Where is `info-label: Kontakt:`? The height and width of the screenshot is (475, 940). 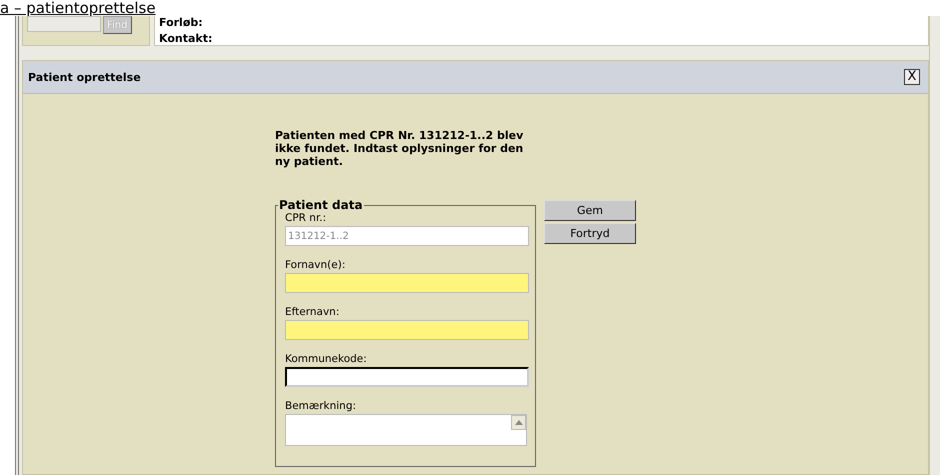 info-label: Kontakt: is located at coordinates (186, 38).